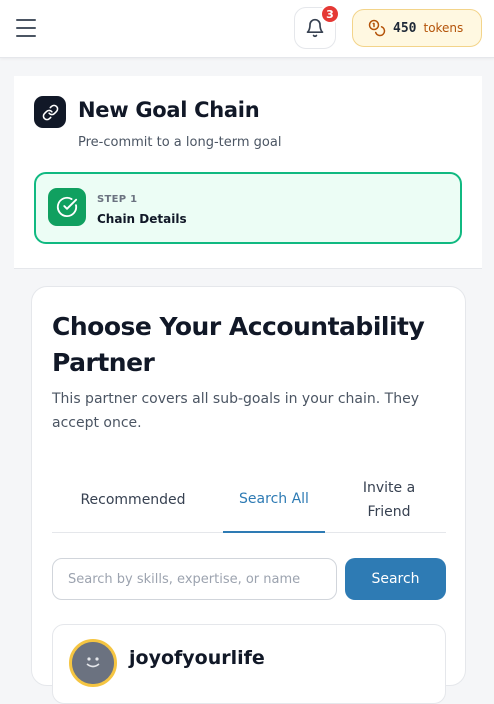 Image resolution: width=494 pixels, height=704 pixels. I want to click on notification-count-badge: 3, so click(330, 14).